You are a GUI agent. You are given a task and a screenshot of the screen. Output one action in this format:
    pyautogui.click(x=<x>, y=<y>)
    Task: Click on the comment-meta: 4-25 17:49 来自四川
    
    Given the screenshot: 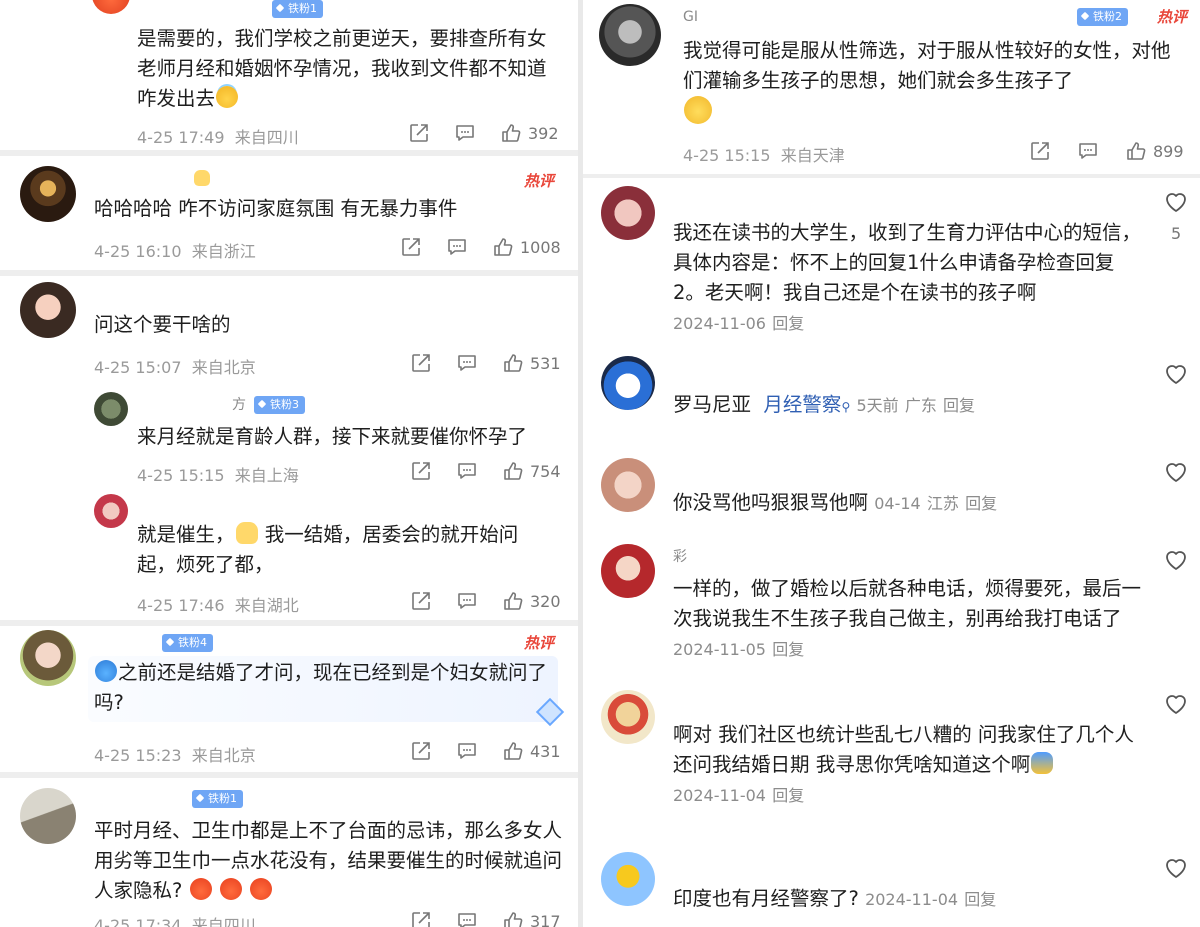 What is the action you would take?
    pyautogui.click(x=218, y=136)
    